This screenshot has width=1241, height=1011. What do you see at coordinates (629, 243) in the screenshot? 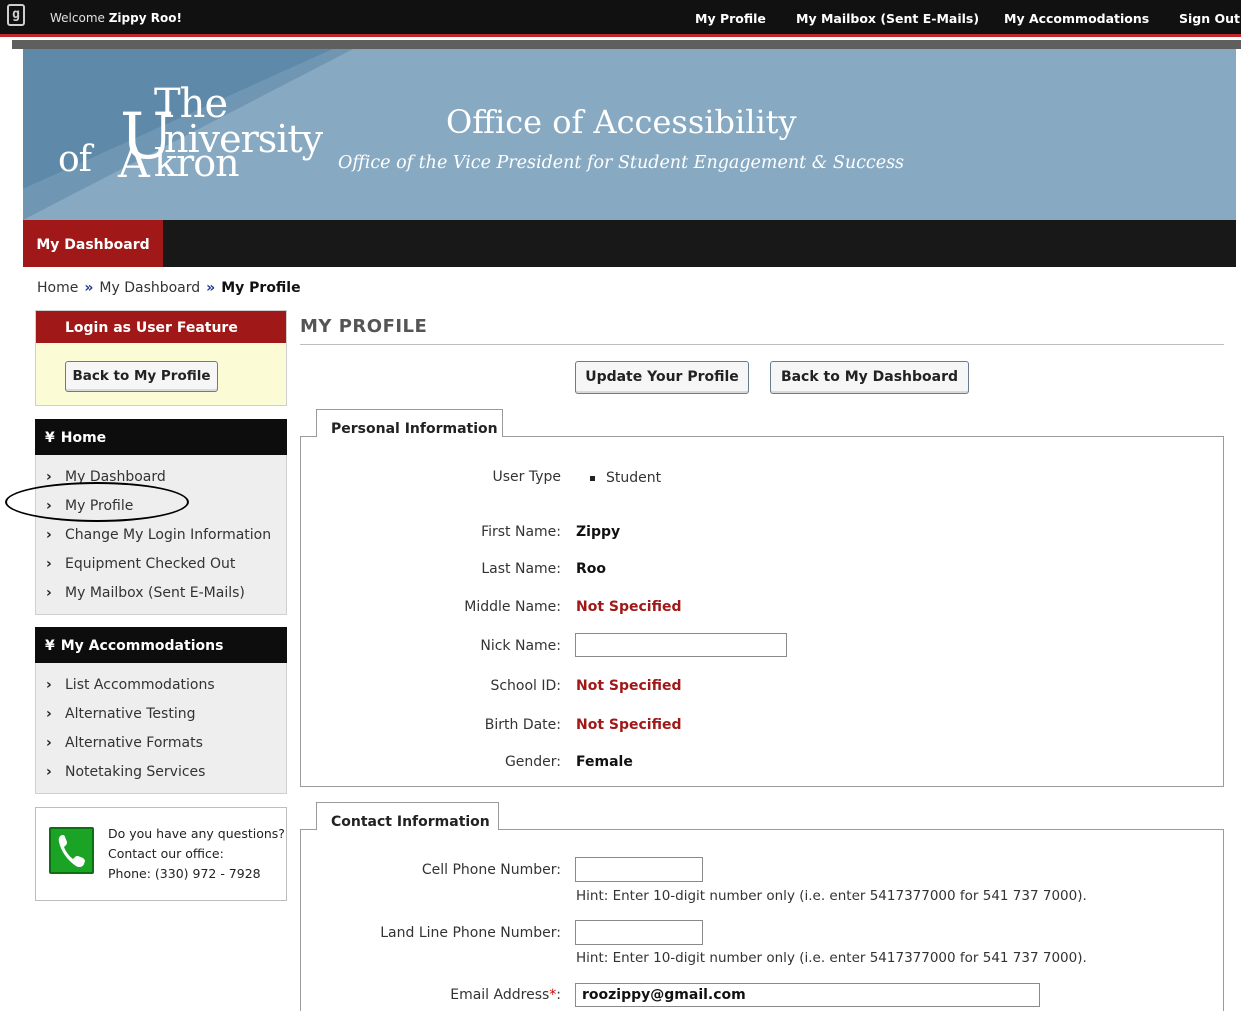
I see `main-nav: My Dashboard` at bounding box center [629, 243].